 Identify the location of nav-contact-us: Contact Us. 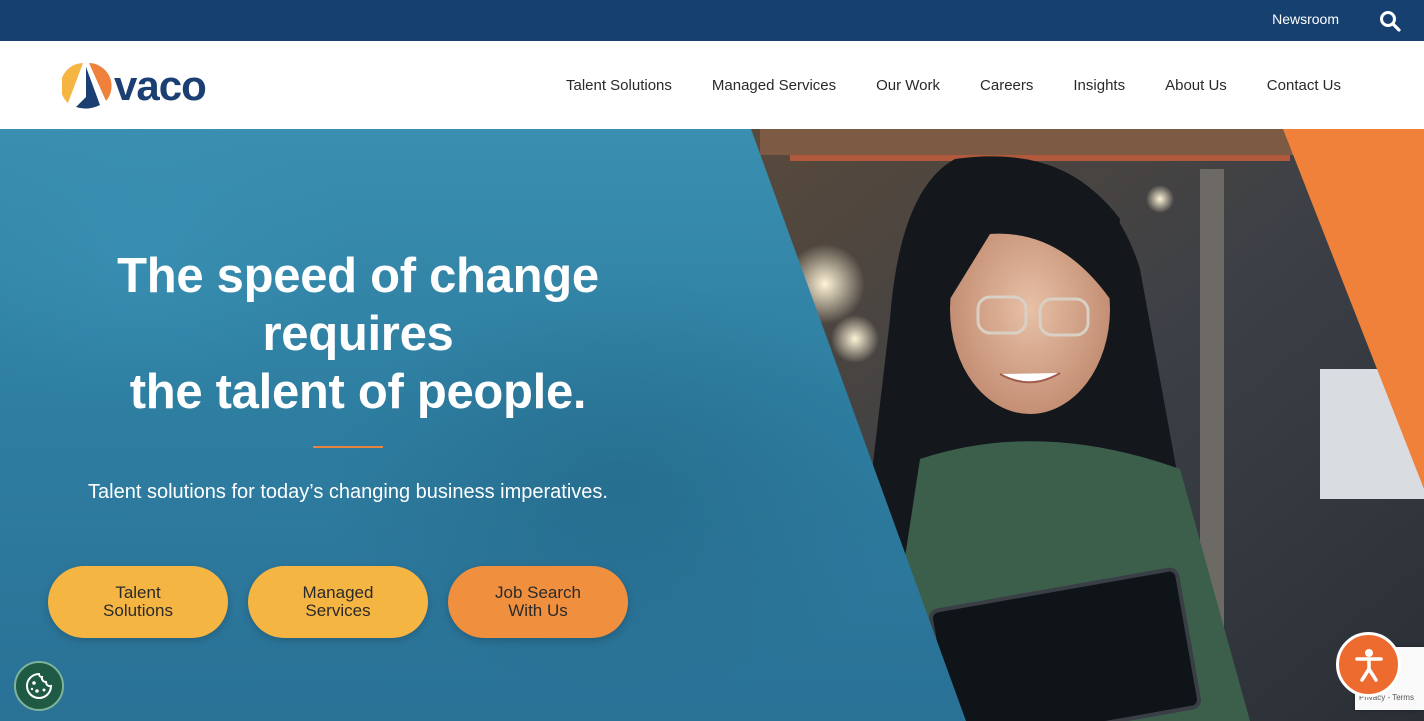
(1304, 85).